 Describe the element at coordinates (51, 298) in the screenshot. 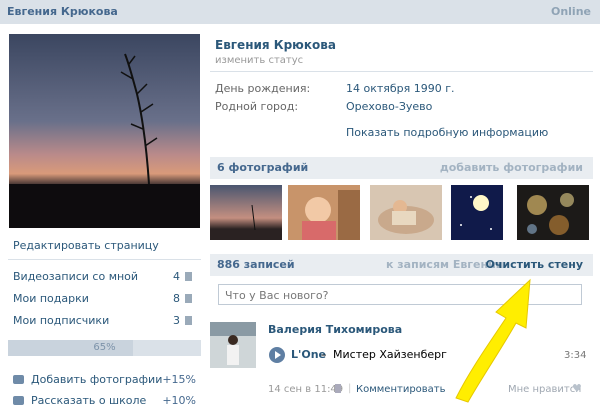

I see `gifts-link: Мои подарки` at that location.